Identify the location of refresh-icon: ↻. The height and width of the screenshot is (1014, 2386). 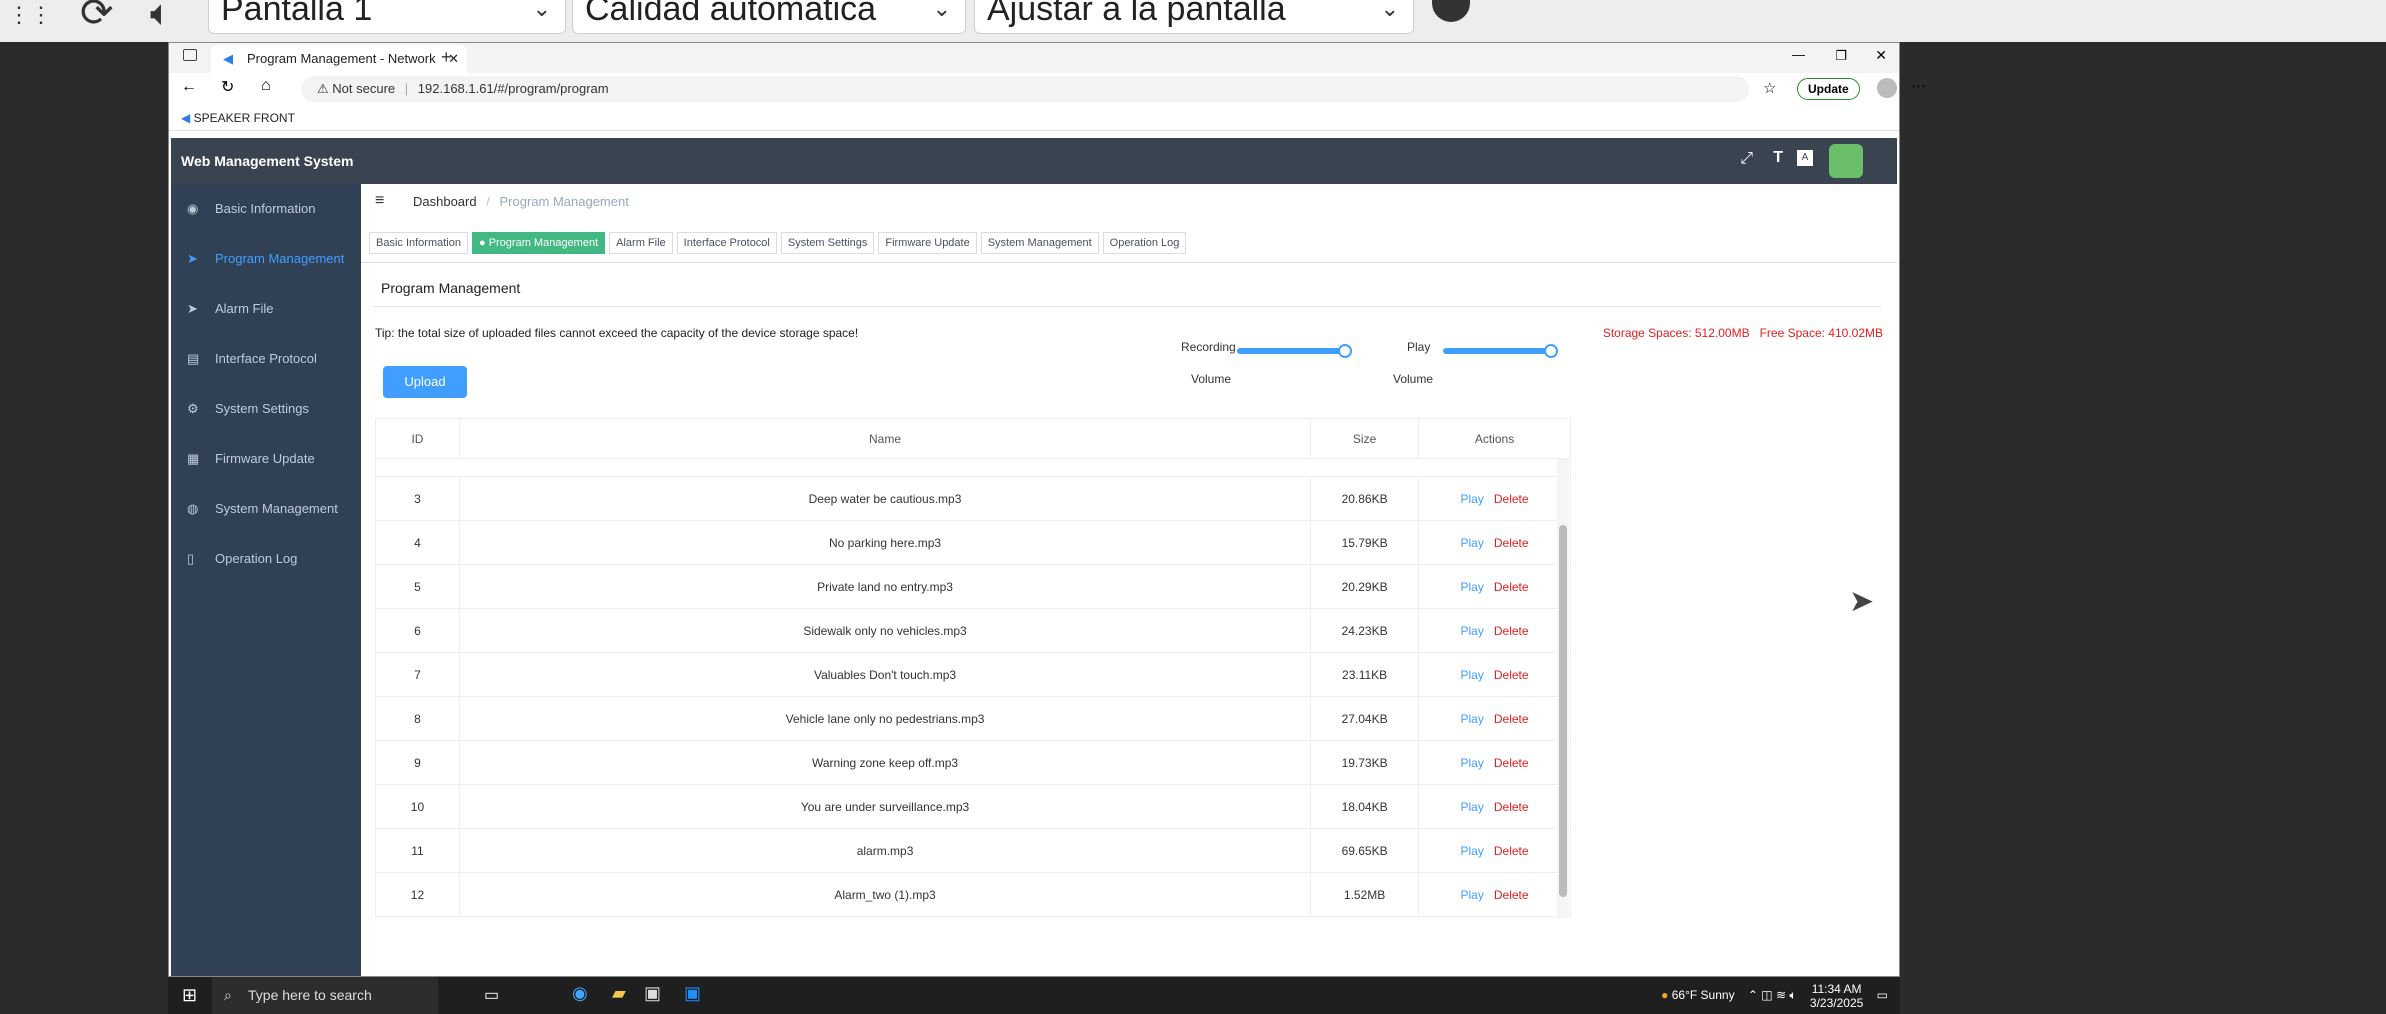
(227, 87).